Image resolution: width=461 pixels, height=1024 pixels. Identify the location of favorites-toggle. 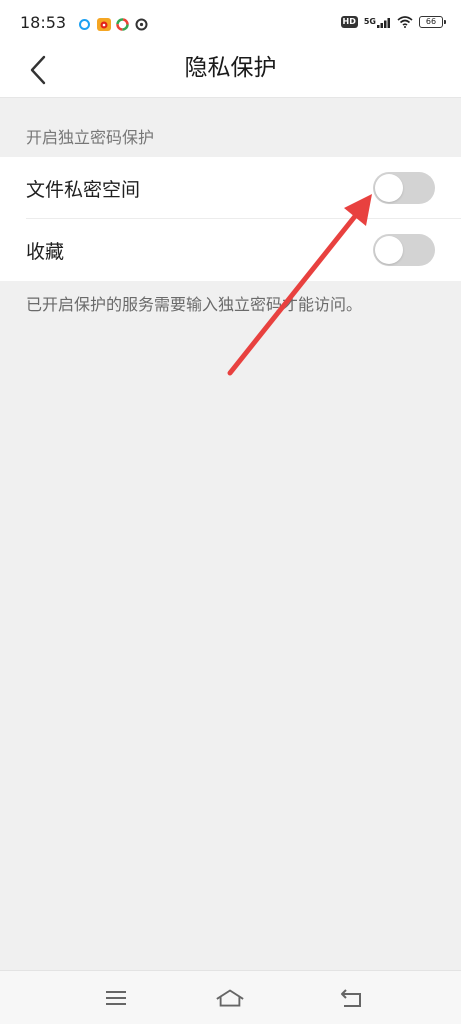
(404, 250).